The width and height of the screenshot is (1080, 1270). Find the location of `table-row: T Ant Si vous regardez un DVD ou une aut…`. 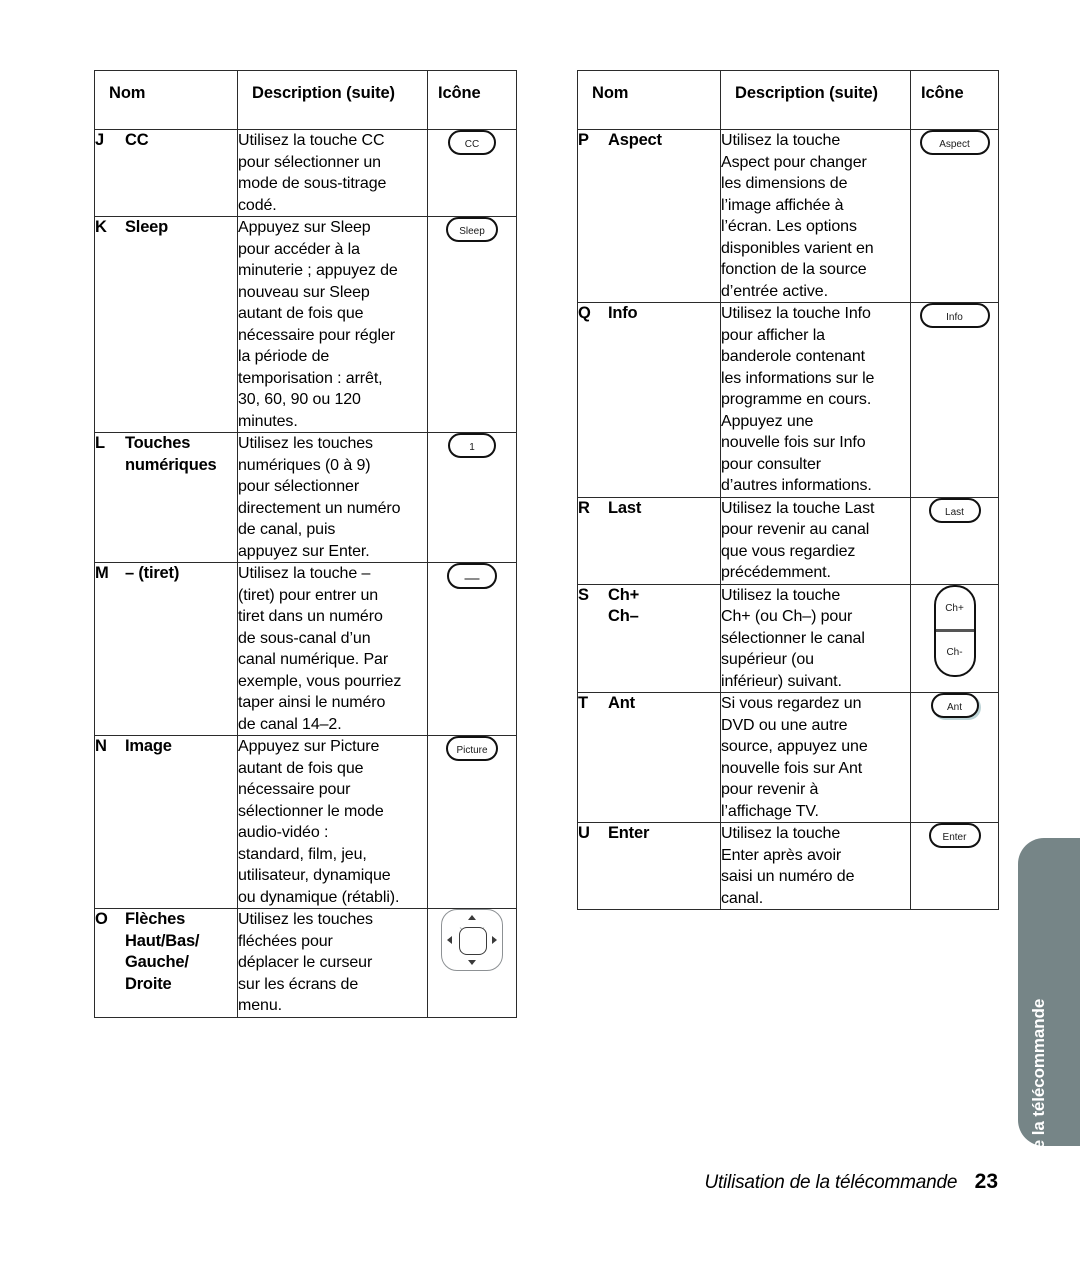

table-row: T Ant Si vous regardez un DVD ou une aut… is located at coordinates (788, 757).